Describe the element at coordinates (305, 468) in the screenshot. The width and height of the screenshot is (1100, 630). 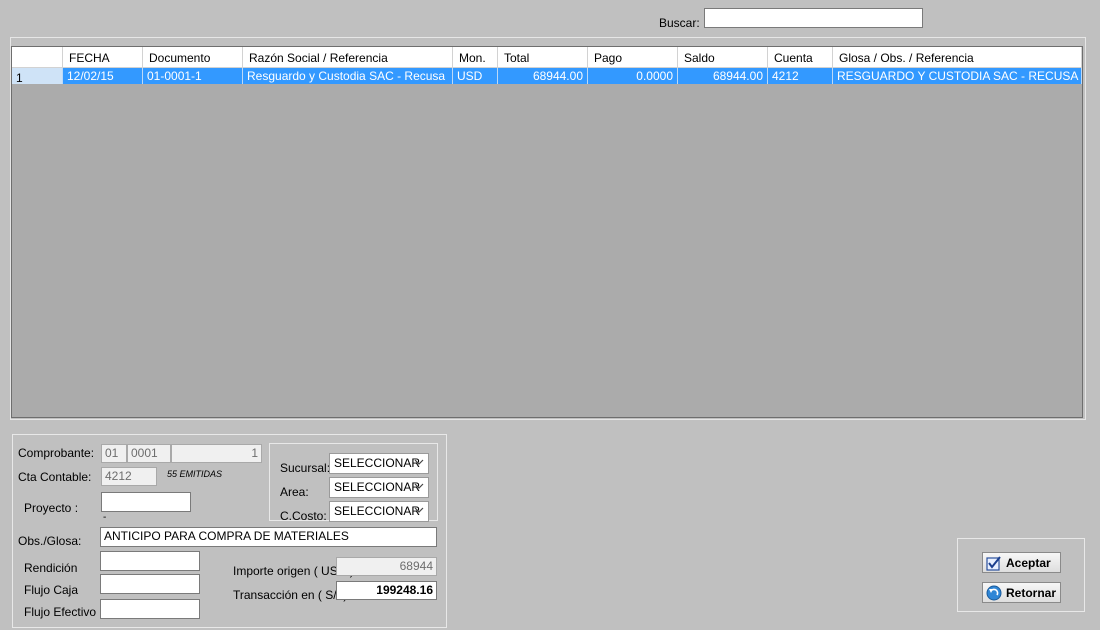
I see `sucursal-label: Sucursal:` at that location.